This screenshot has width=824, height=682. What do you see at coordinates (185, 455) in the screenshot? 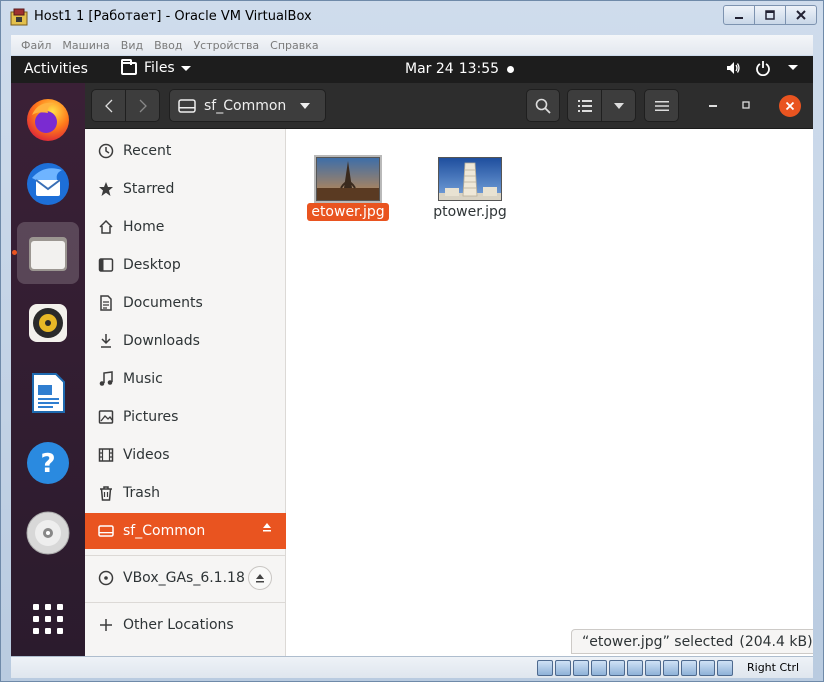
I see `sidebar-item-videos: Videos` at bounding box center [185, 455].